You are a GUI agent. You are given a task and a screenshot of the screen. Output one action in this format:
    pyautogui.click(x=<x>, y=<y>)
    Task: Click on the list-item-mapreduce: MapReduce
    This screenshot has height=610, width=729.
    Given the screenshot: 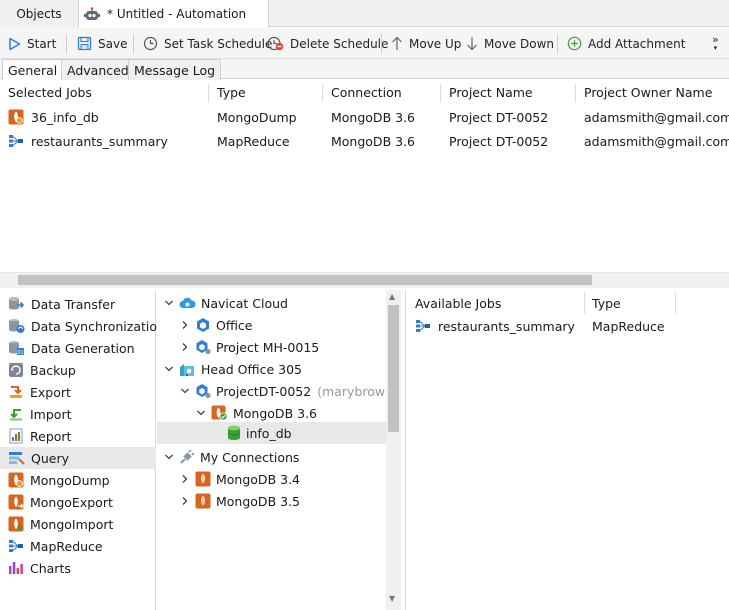 What is the action you would take?
    pyautogui.click(x=78, y=546)
    